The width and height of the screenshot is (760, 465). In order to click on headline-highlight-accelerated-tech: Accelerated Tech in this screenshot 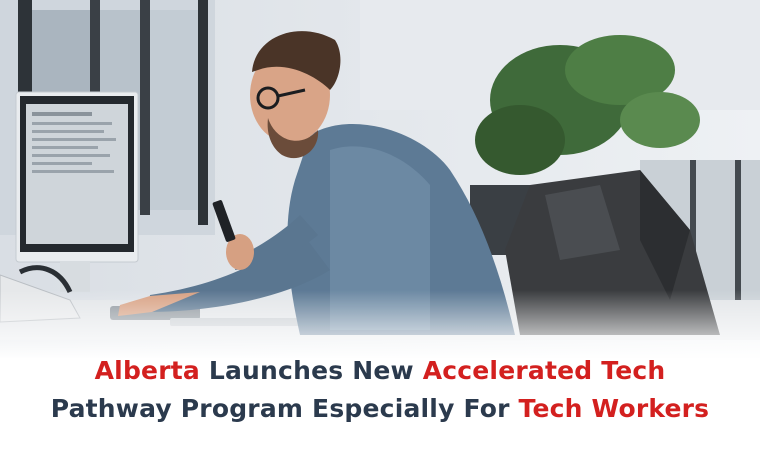, I will do `click(544, 370)`.